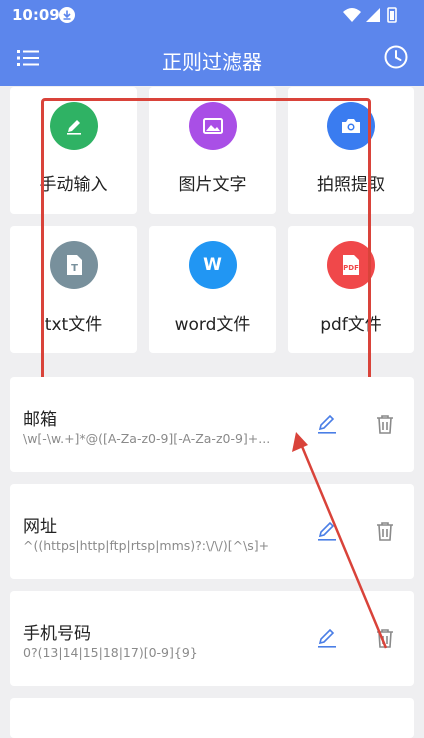 This screenshot has width=424, height=738. What do you see at coordinates (110, 652) in the screenshot?
I see `rule-pattern: 0?(13|14|15|18|17)[0-9]{9}` at bounding box center [110, 652].